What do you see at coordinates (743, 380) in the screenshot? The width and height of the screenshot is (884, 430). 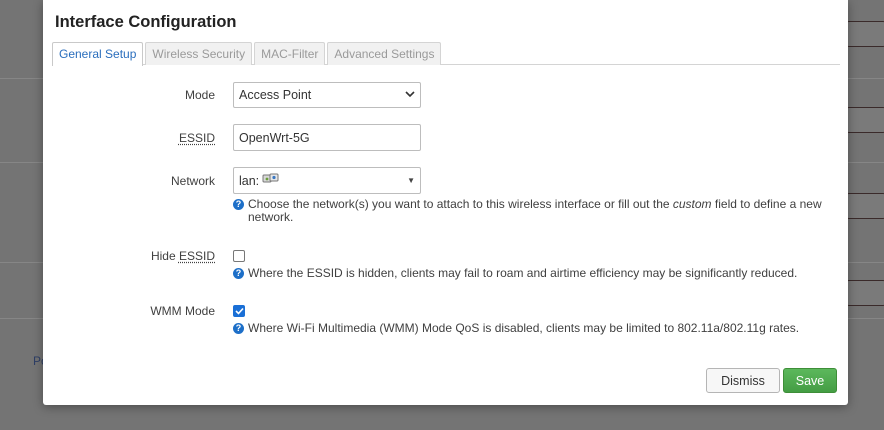 I see `dismiss-button: Dismiss` at bounding box center [743, 380].